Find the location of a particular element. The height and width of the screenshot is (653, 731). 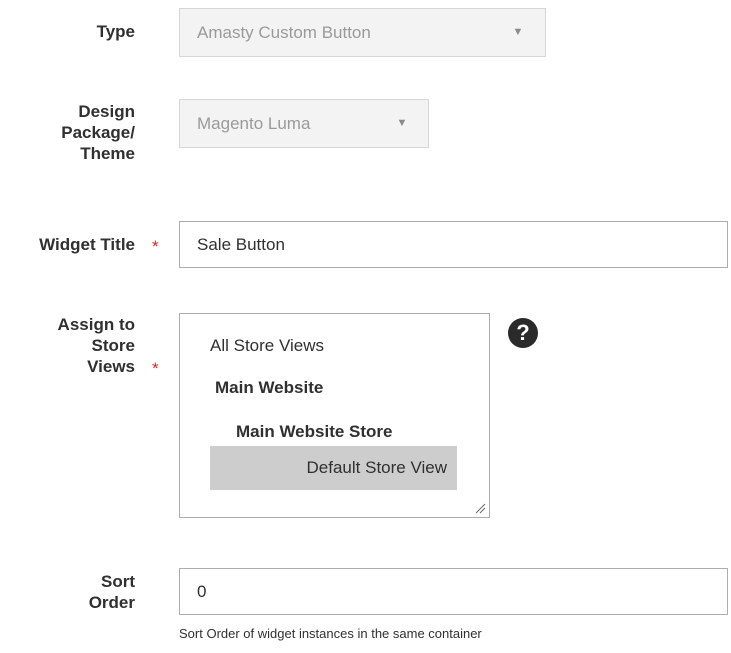

option-all-store-views: All Store Views is located at coordinates (267, 346).